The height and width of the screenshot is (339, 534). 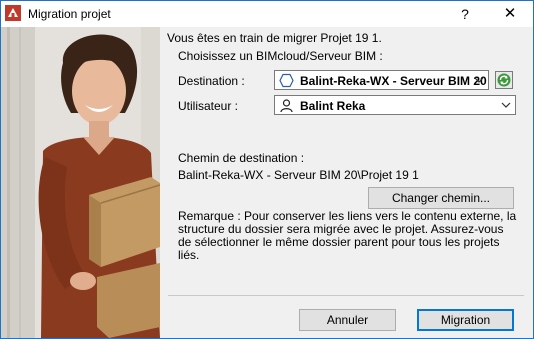 I want to click on path-heading: Chemin de destination :, so click(x=241, y=158).